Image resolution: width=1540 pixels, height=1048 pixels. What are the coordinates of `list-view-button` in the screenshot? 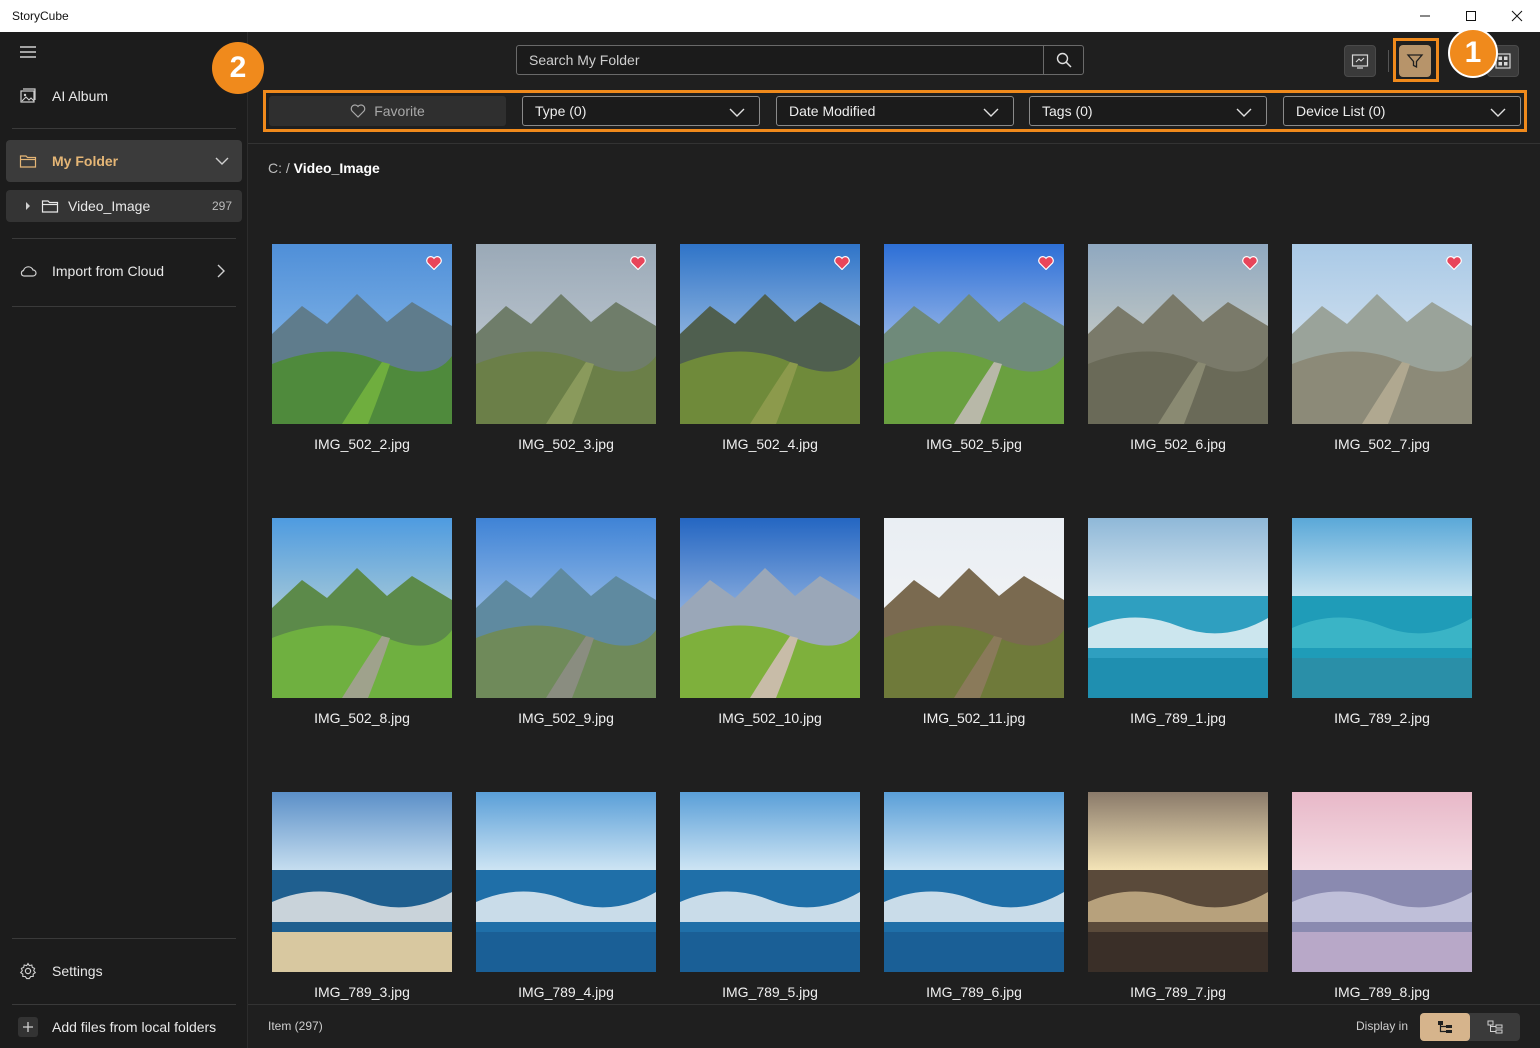 It's located at (1495, 1027).